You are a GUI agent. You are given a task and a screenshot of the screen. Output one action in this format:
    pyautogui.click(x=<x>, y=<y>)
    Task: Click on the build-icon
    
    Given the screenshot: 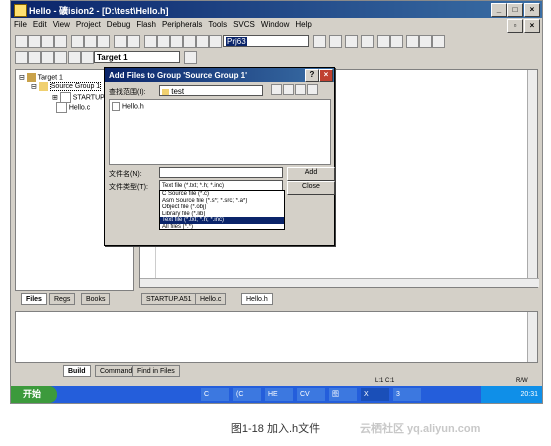 What is the action you would take?
    pyautogui.click(x=34, y=57)
    